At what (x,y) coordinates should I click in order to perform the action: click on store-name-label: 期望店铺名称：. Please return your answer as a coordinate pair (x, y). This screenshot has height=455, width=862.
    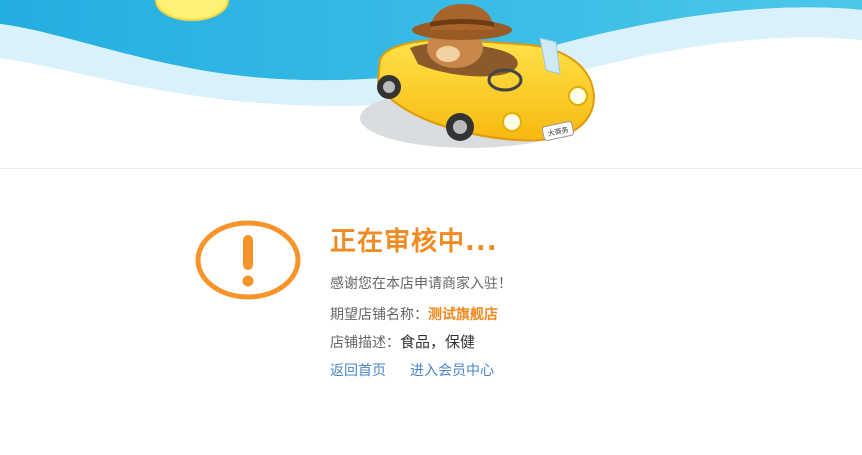
    Looking at the image, I should click on (379, 315).